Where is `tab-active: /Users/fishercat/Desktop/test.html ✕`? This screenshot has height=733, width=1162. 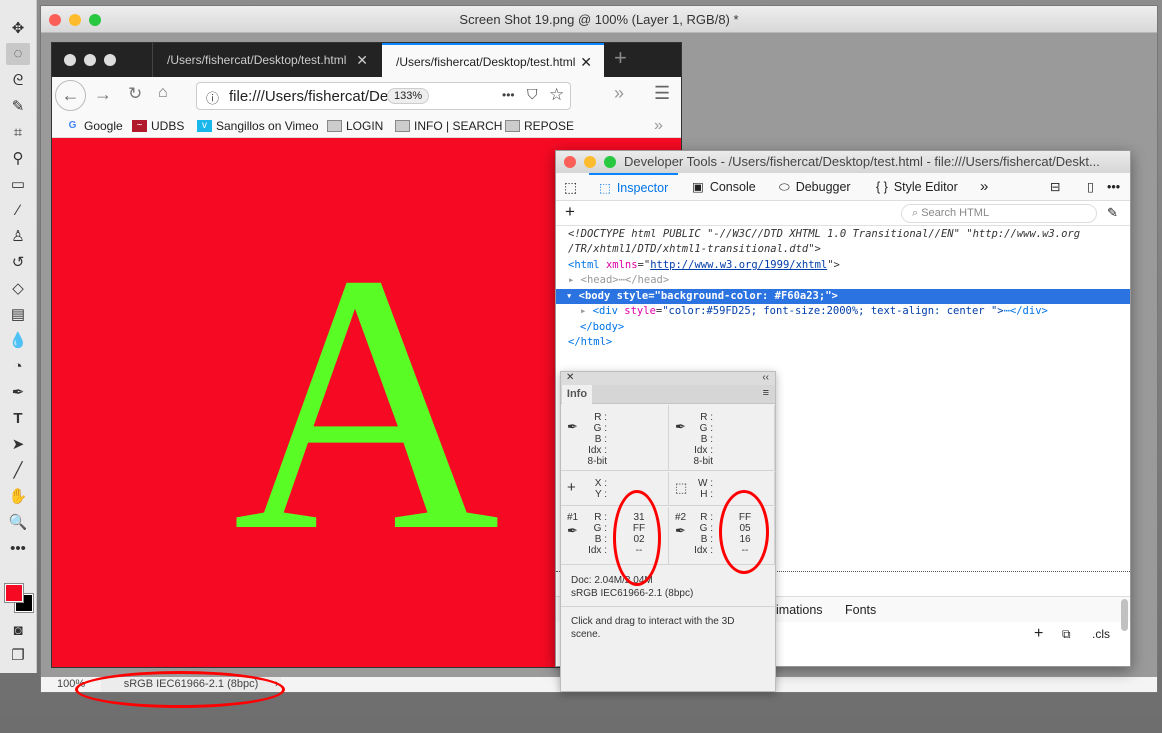
tab-active: /Users/fishercat/Desktop/test.html ✕ is located at coordinates (493, 60).